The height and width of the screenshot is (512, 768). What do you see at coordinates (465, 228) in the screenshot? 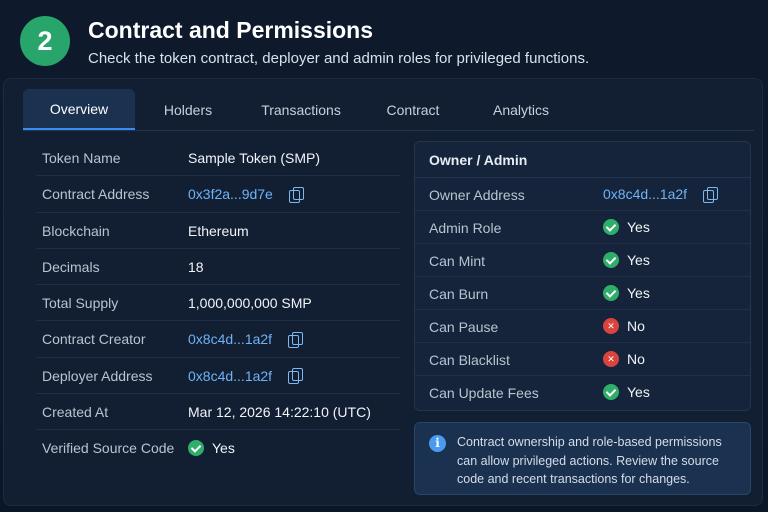
I see `row-label: Admin Role` at bounding box center [465, 228].